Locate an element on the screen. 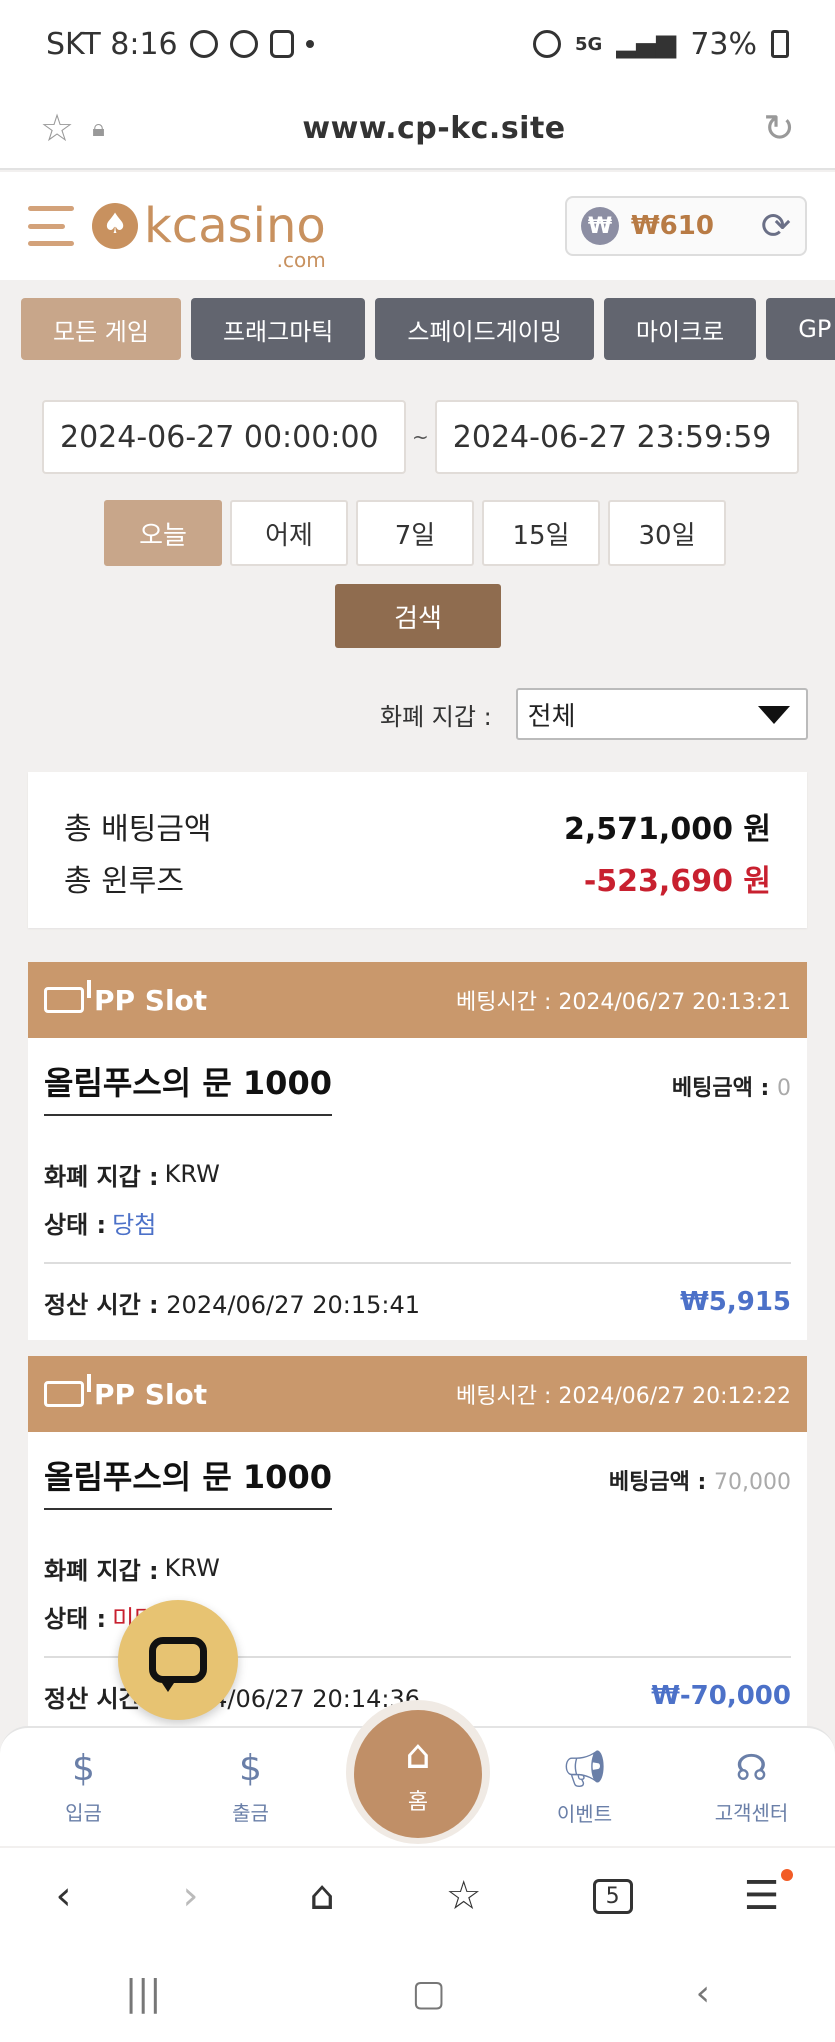 The height and width of the screenshot is (2042, 835). payout-amount: ₩5,915 is located at coordinates (735, 1302).